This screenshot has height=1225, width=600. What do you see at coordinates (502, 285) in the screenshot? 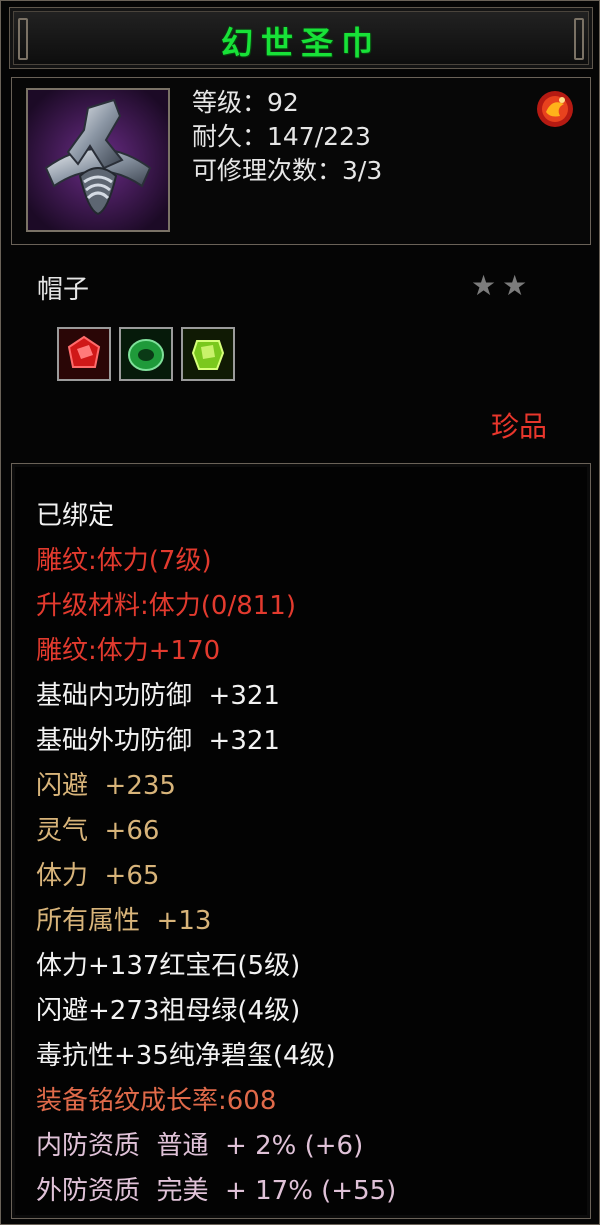
I see `star-rating: ★★` at bounding box center [502, 285].